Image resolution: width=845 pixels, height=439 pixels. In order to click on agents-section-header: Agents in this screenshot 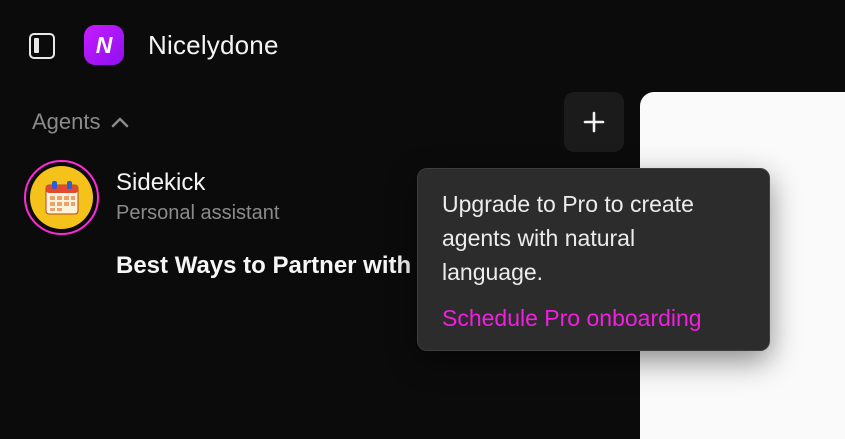, I will do `click(80, 122)`.